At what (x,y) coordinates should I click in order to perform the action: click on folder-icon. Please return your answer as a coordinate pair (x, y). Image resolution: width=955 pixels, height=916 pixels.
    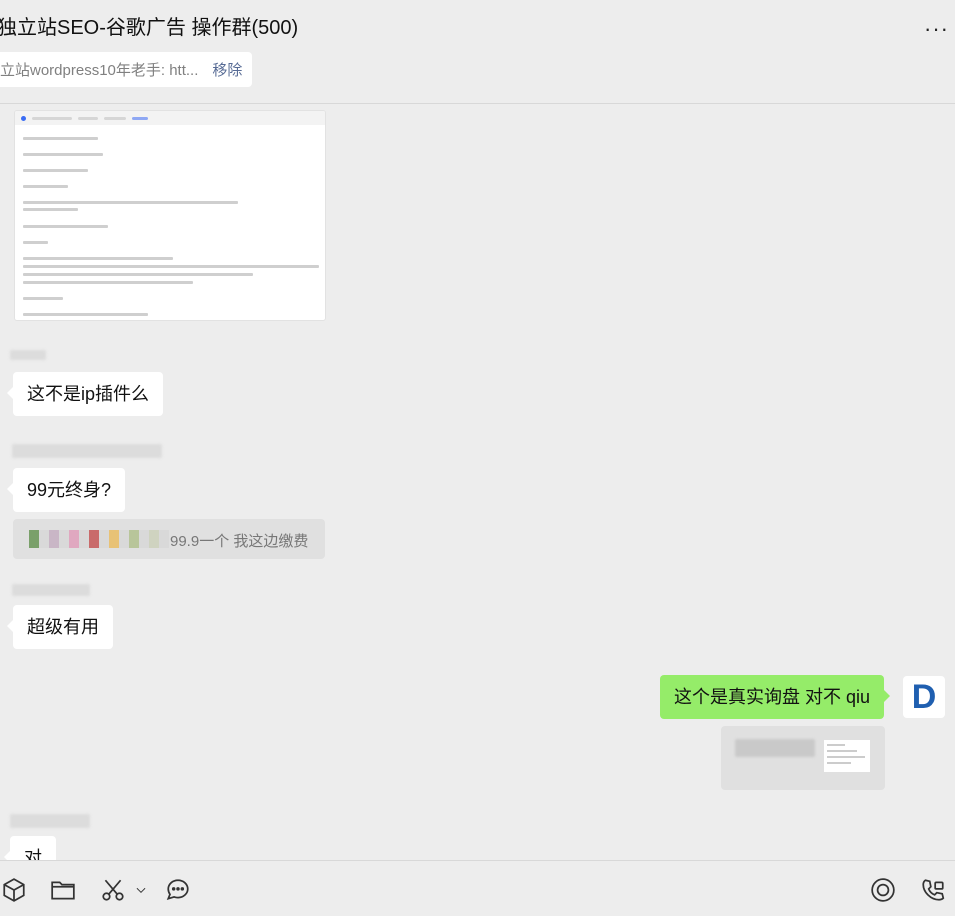
    Looking at the image, I should click on (63, 890).